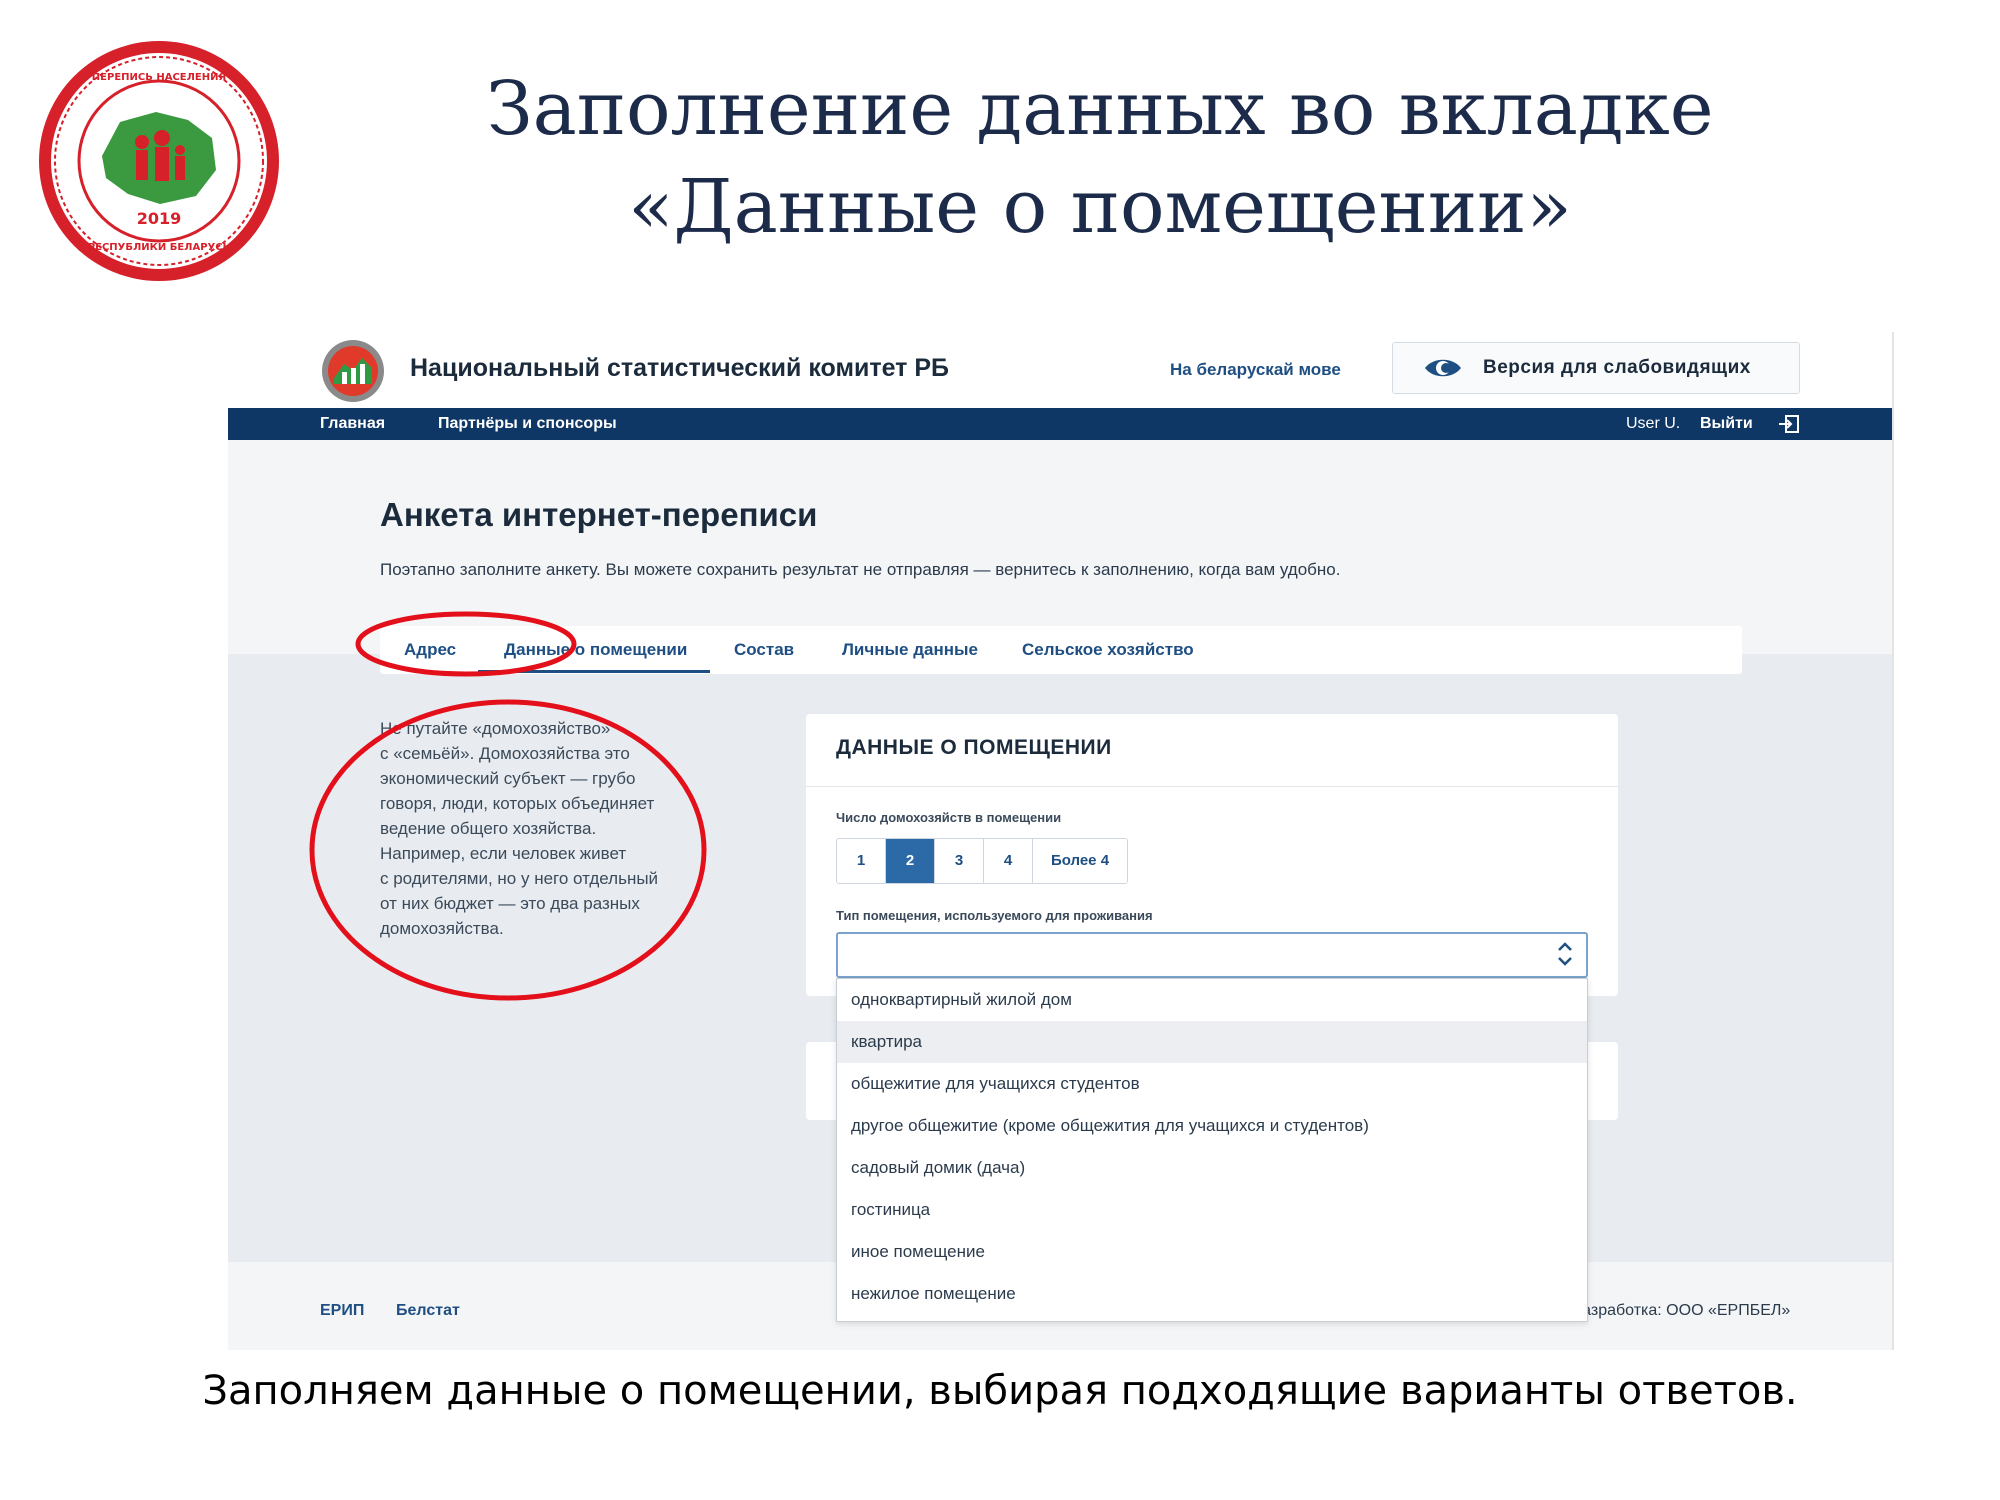  I want to click on households-option-more-4: Более 4, so click(1080, 861).